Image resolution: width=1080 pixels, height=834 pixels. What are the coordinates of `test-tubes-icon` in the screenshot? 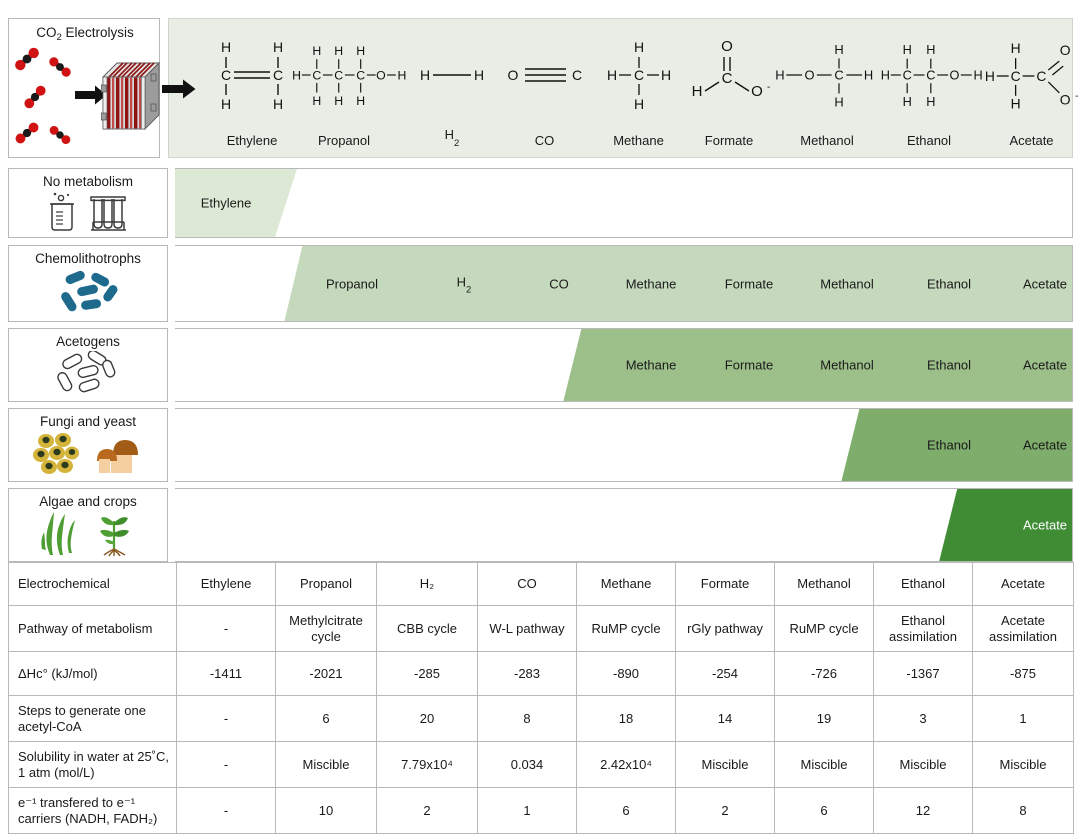 It's located at (108, 213).